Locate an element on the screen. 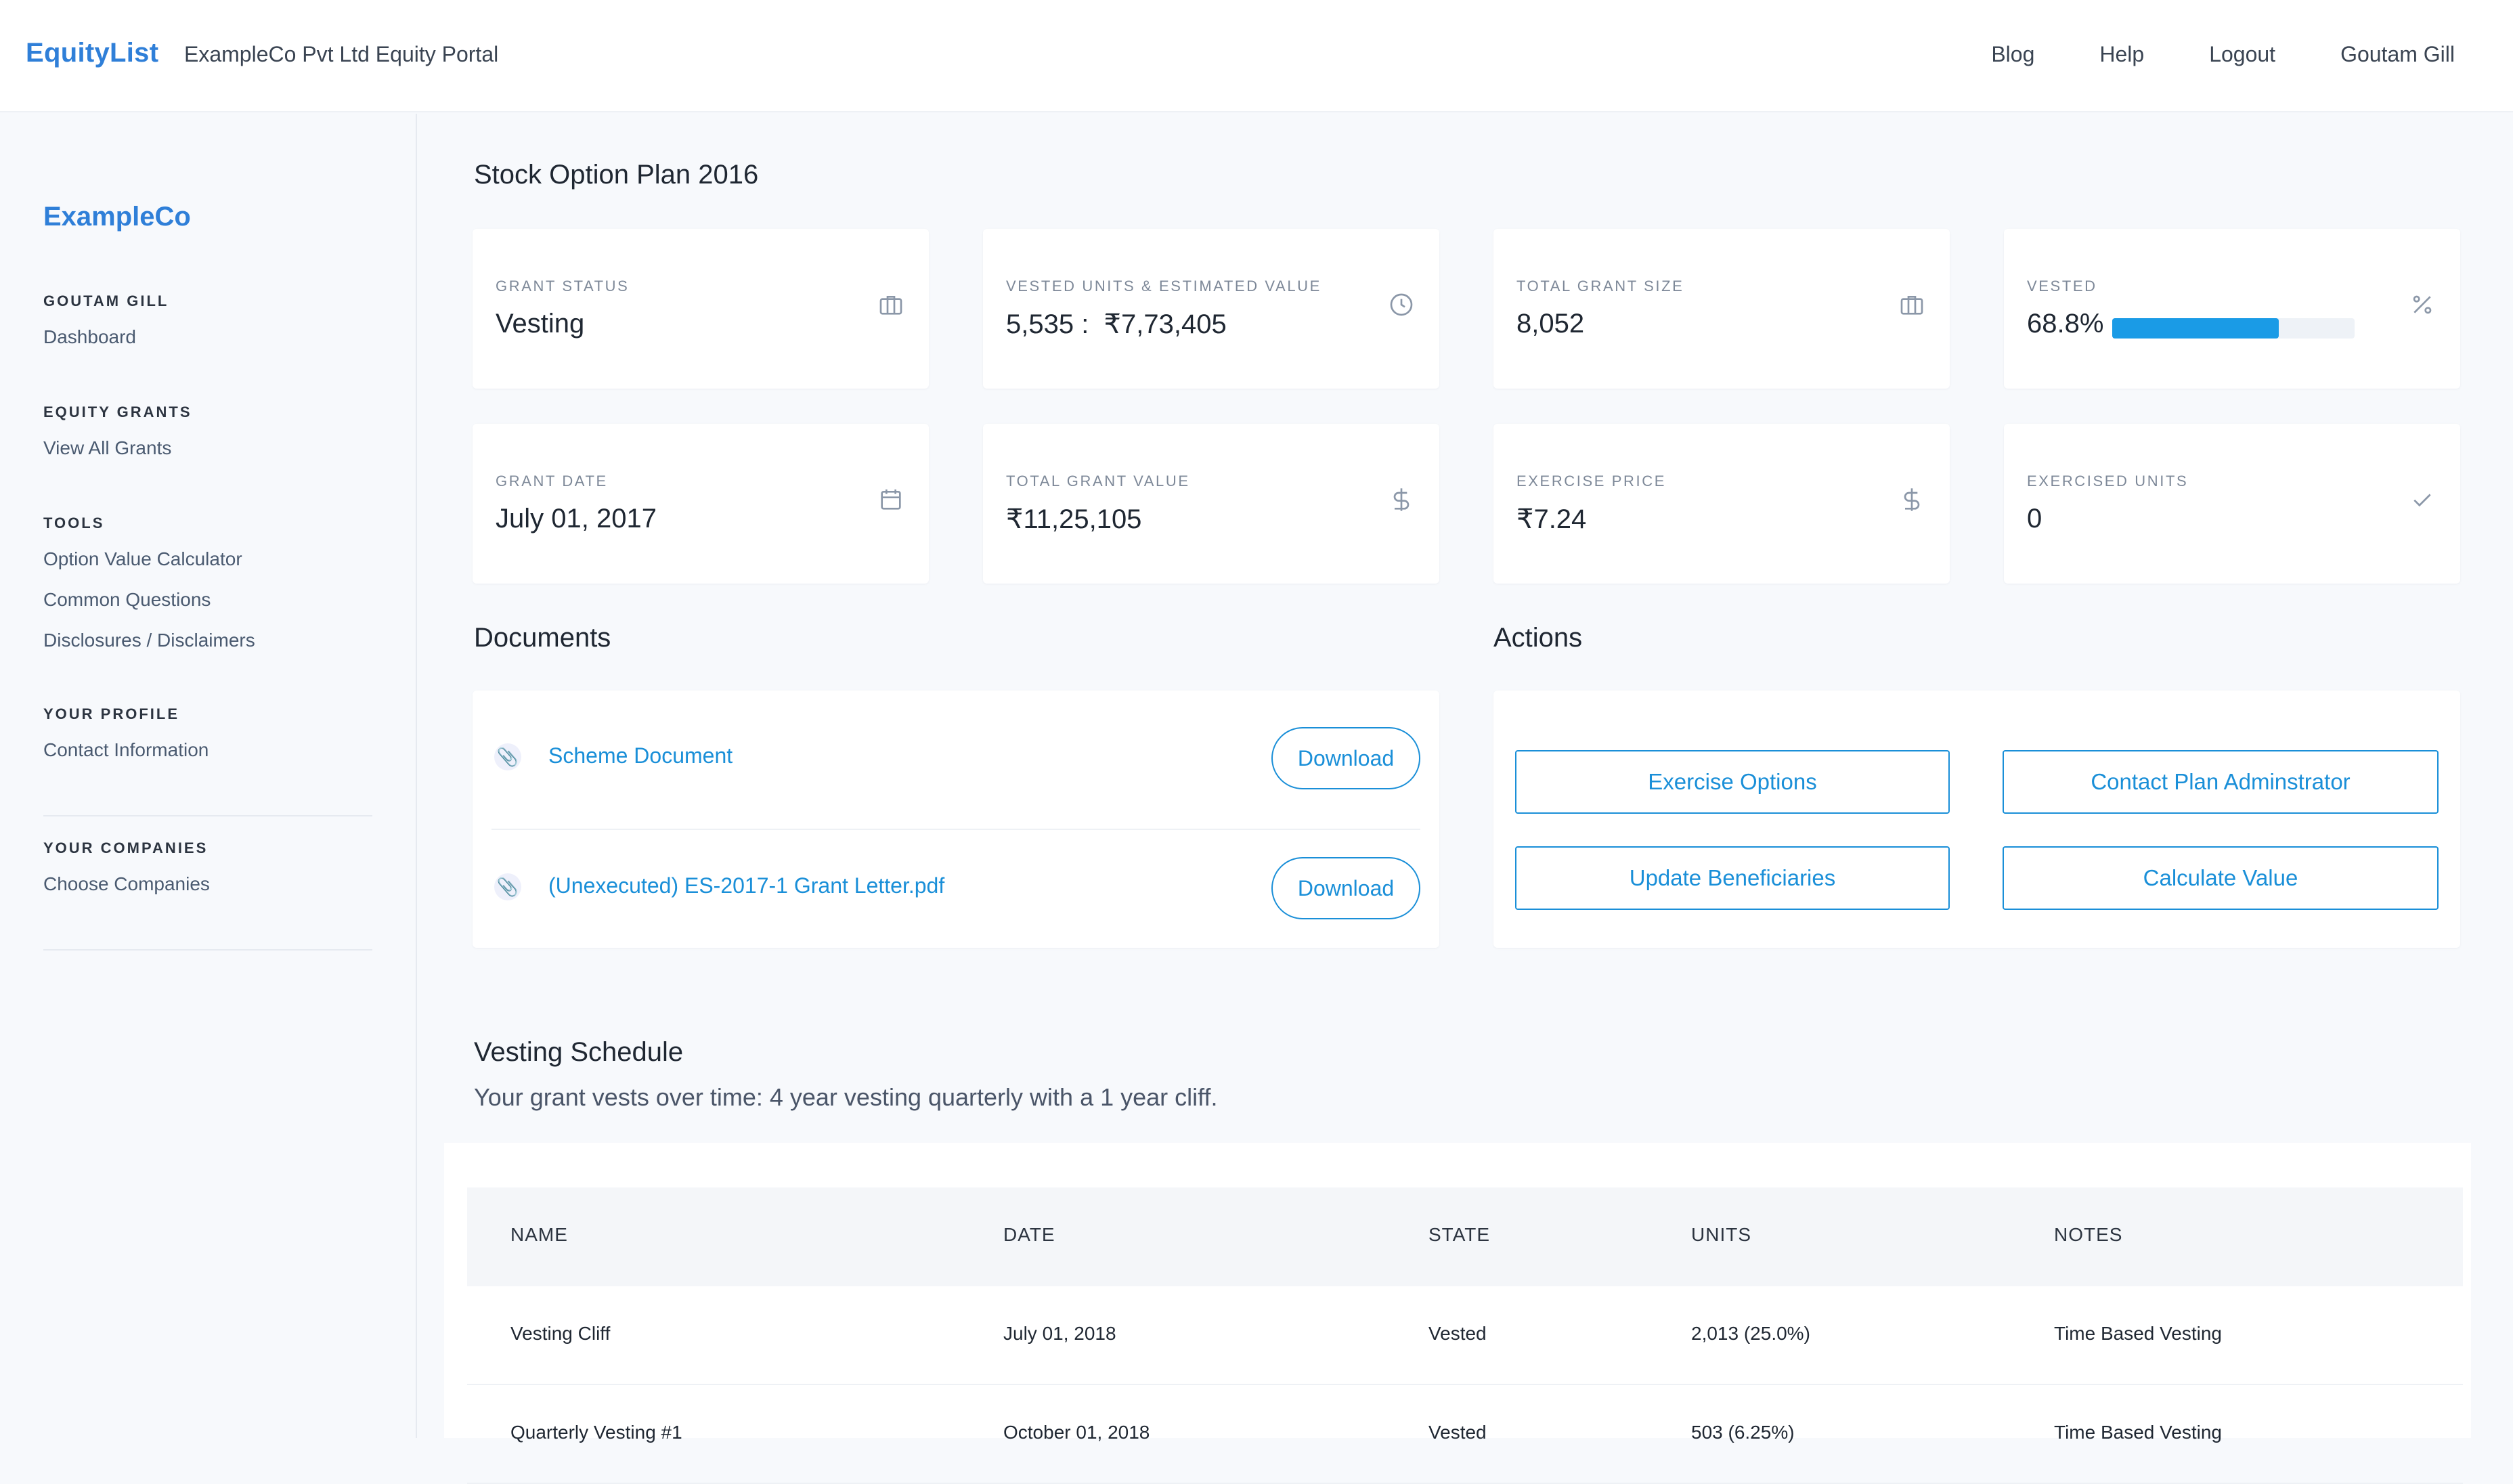 This screenshot has height=1484, width=2513. stat-label: TOTAL GRANT SIZE is located at coordinates (1600, 286).